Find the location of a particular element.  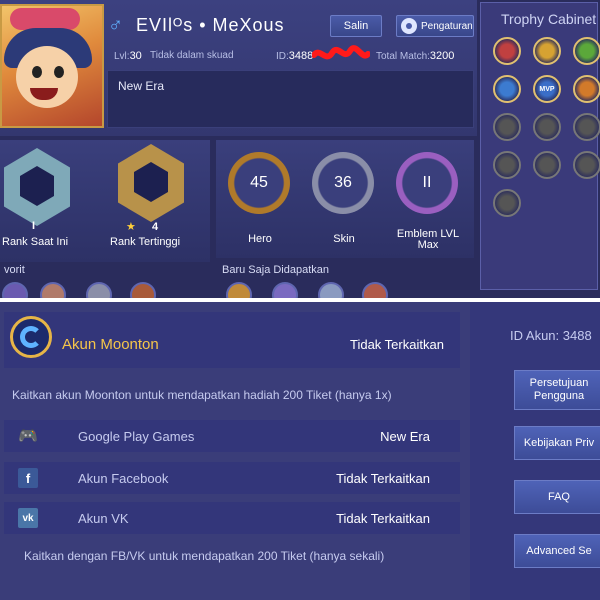

player-id: ID:3488 is located at coordinates (295, 56).